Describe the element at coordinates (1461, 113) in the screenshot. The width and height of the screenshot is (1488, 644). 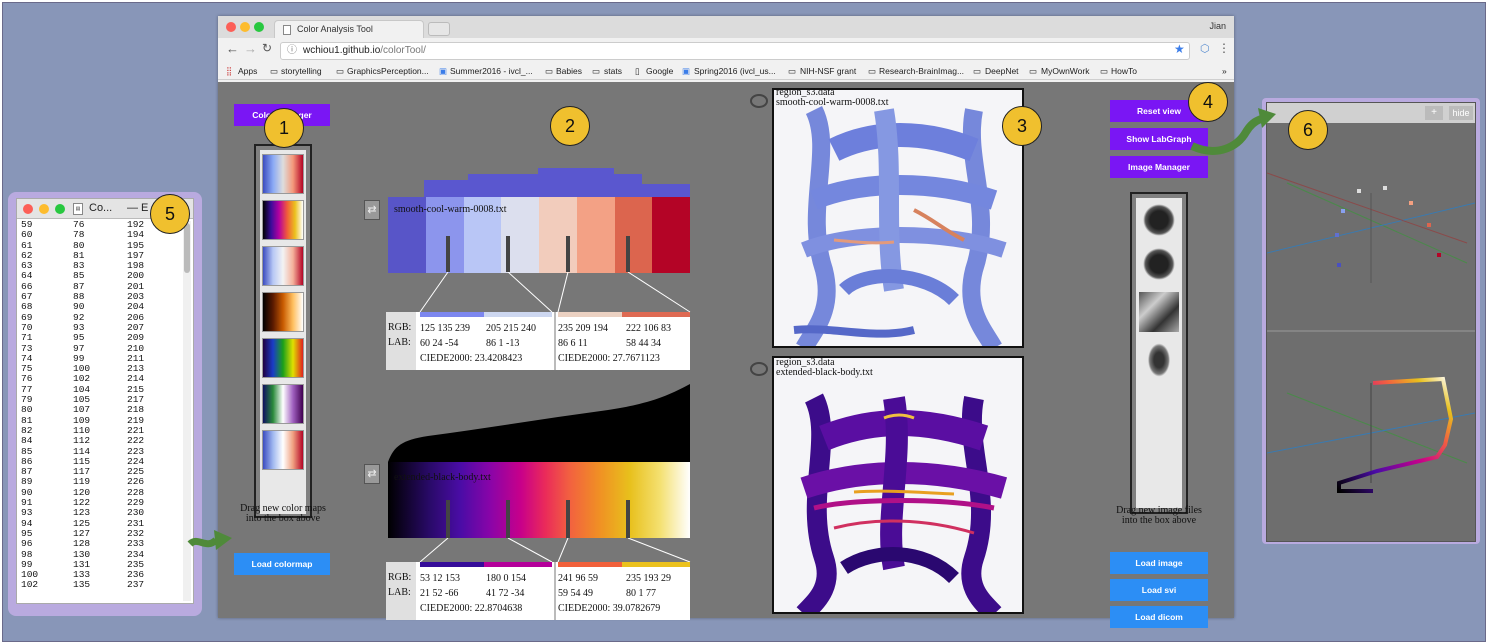
I see `hide-button: hide` at that location.